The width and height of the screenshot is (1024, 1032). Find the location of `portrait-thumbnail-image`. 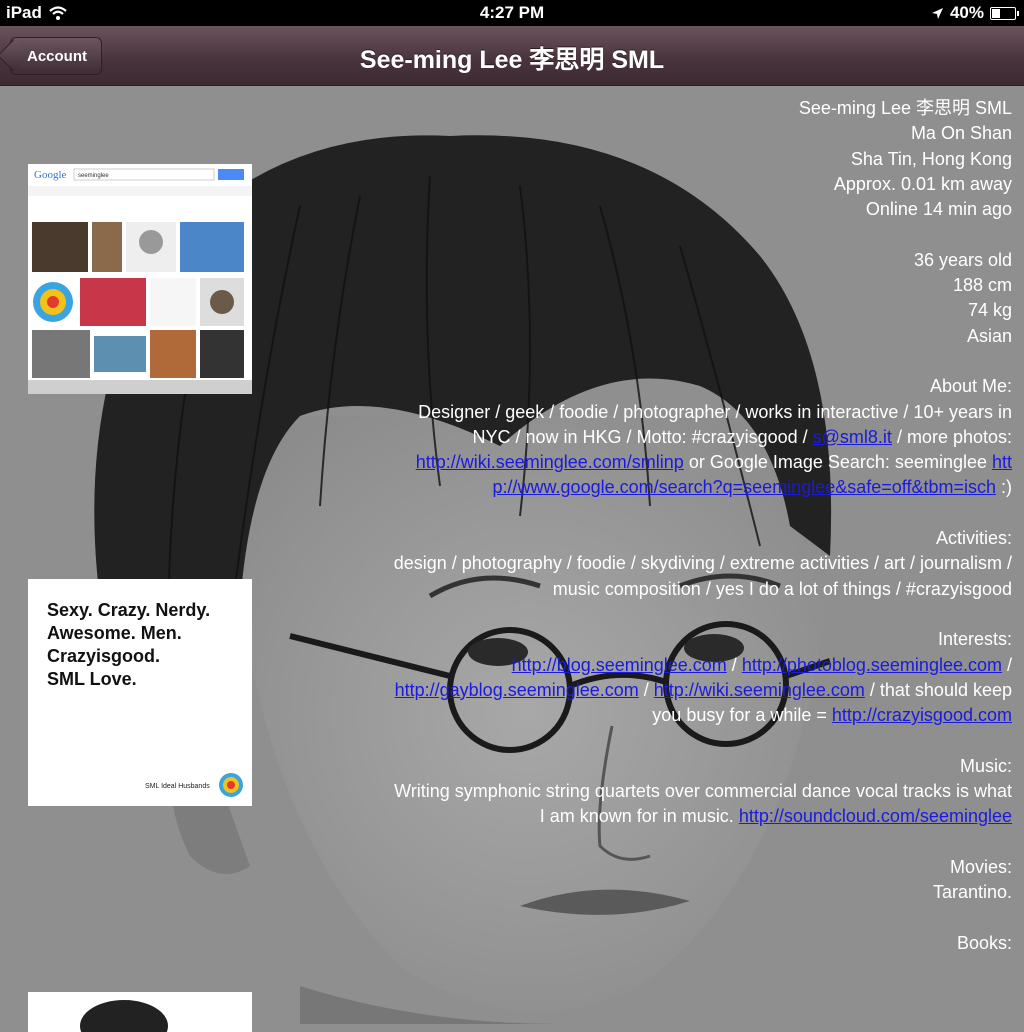

portrait-thumbnail-image is located at coordinates (140, 1012).